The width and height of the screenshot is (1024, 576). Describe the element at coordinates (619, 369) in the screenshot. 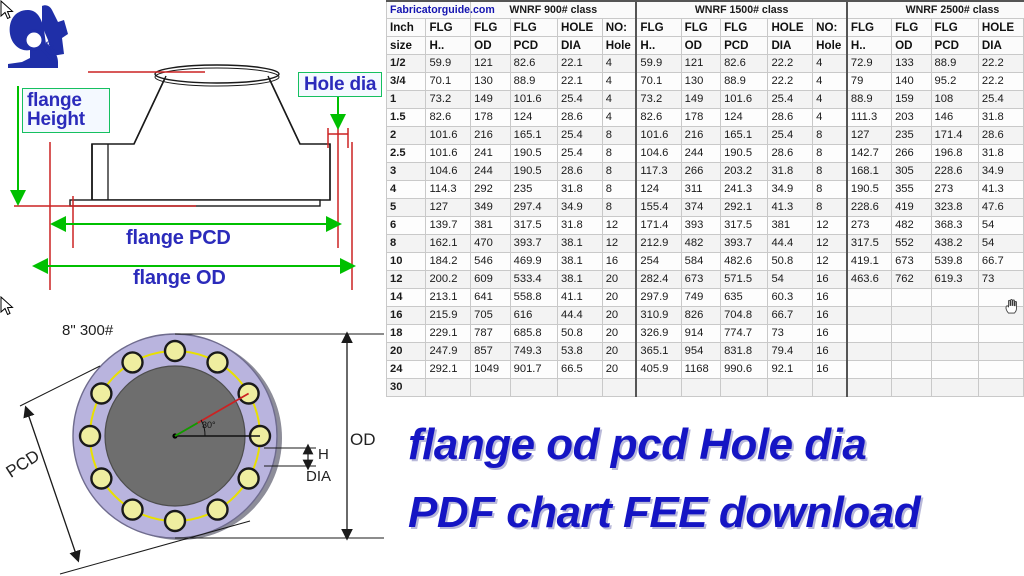

I see `cell-c900: 20` at that location.